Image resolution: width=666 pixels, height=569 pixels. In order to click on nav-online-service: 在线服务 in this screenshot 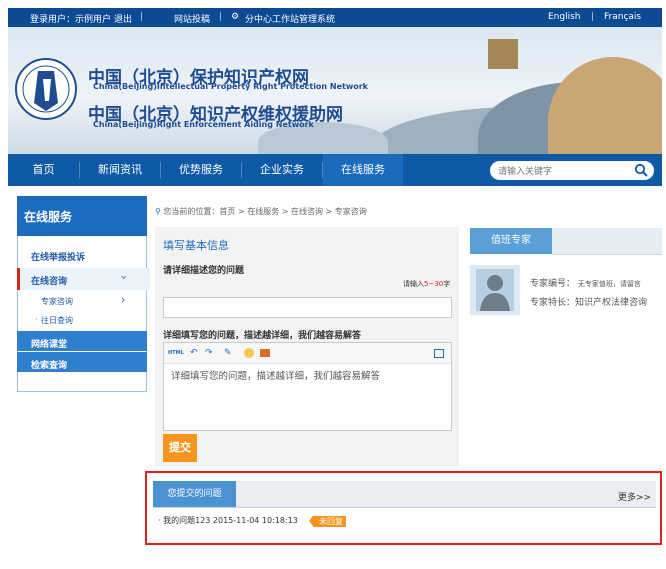, I will do `click(363, 170)`.